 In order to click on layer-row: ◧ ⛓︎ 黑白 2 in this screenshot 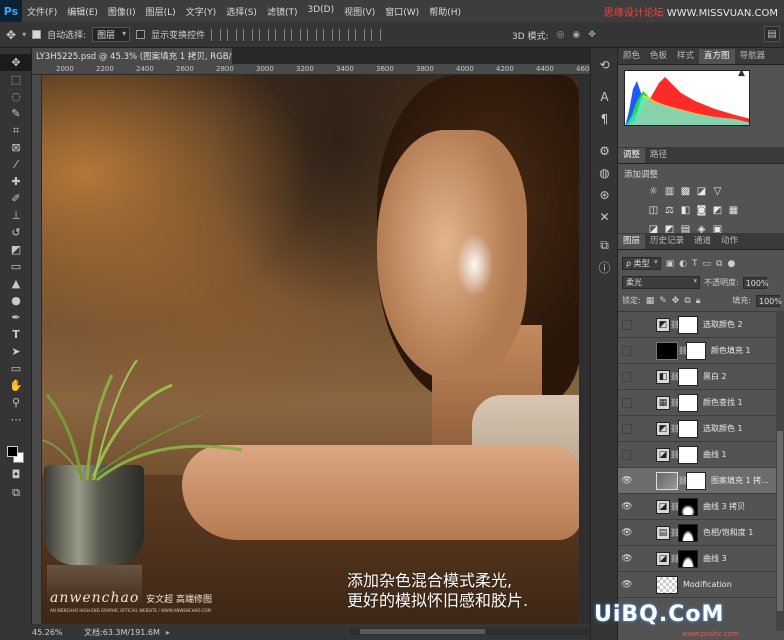, I will do `click(697, 377)`.